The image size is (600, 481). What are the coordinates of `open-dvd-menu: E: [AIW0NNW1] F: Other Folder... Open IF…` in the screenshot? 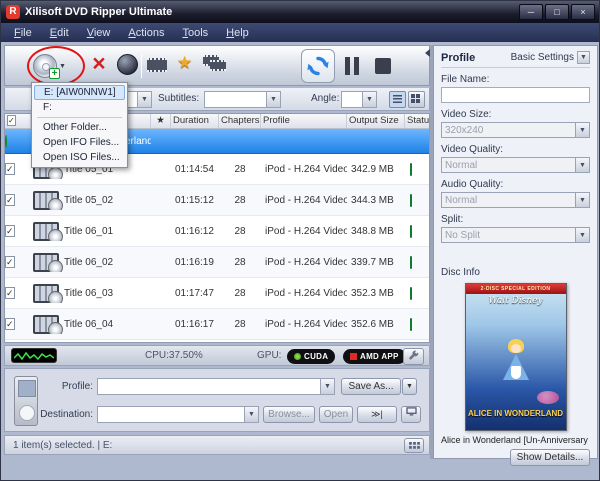 It's located at (79, 125).